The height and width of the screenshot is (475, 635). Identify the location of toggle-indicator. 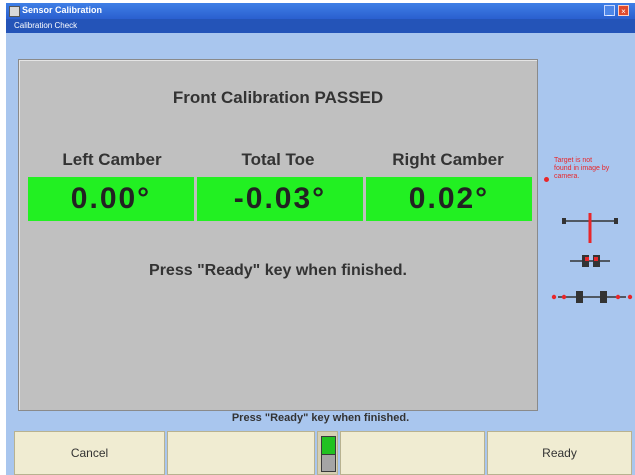
(327, 453).